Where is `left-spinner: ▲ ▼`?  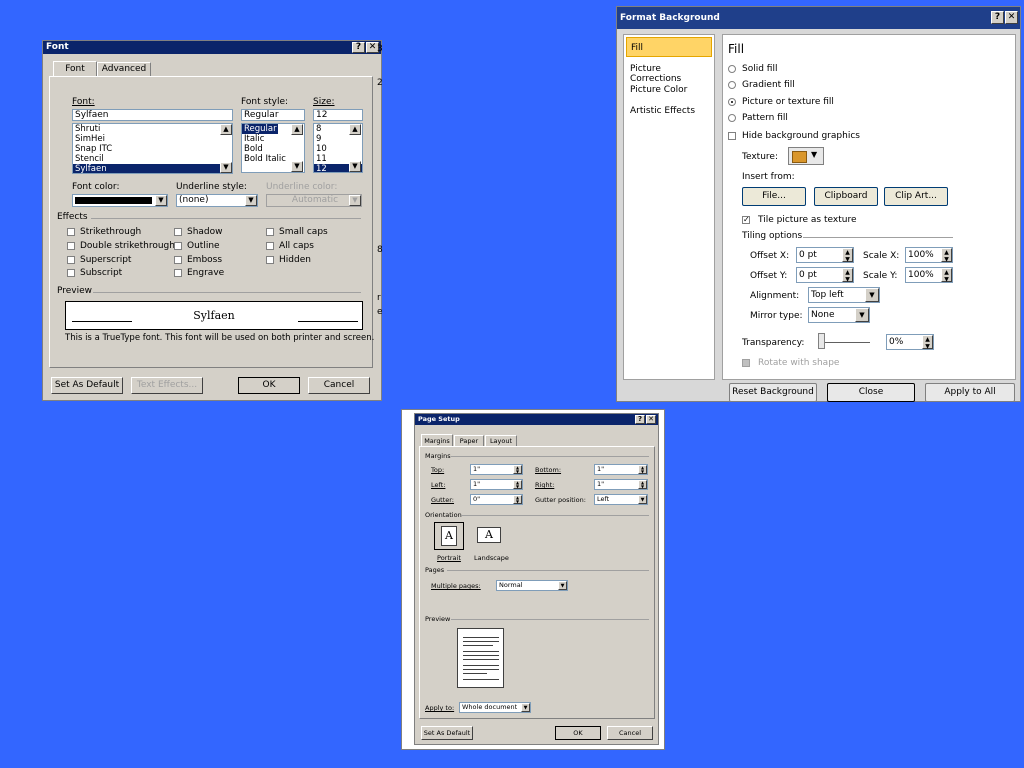
left-spinner: ▲ ▼ is located at coordinates (517, 484).